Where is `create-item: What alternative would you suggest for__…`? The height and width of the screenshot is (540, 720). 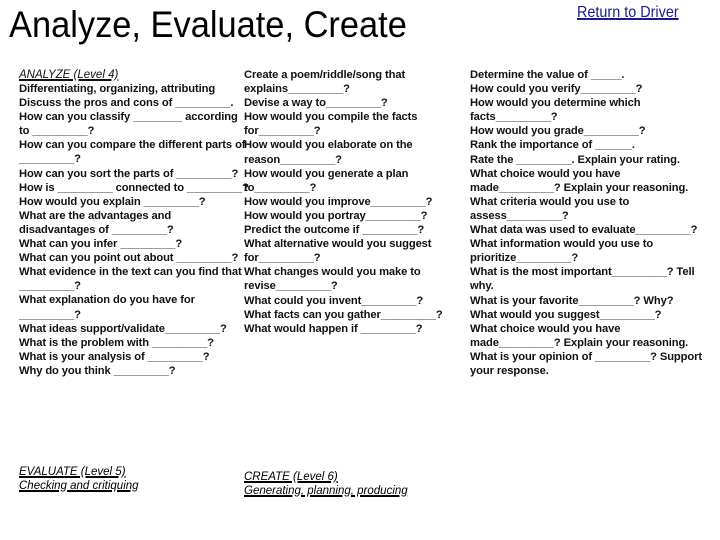 create-item: What alternative would you suggest for__… is located at coordinates (338, 251).